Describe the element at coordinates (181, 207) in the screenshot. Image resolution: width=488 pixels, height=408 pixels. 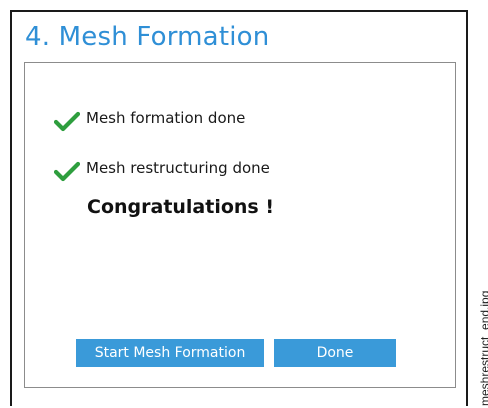
I see `congratulations-message: Congratulations !` at that location.